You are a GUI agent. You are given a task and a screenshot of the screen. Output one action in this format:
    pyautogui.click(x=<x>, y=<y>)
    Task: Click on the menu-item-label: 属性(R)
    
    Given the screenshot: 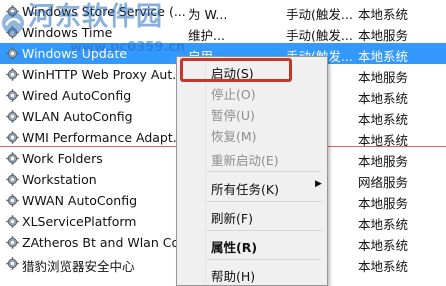 What is the action you would take?
    pyautogui.click(x=234, y=247)
    